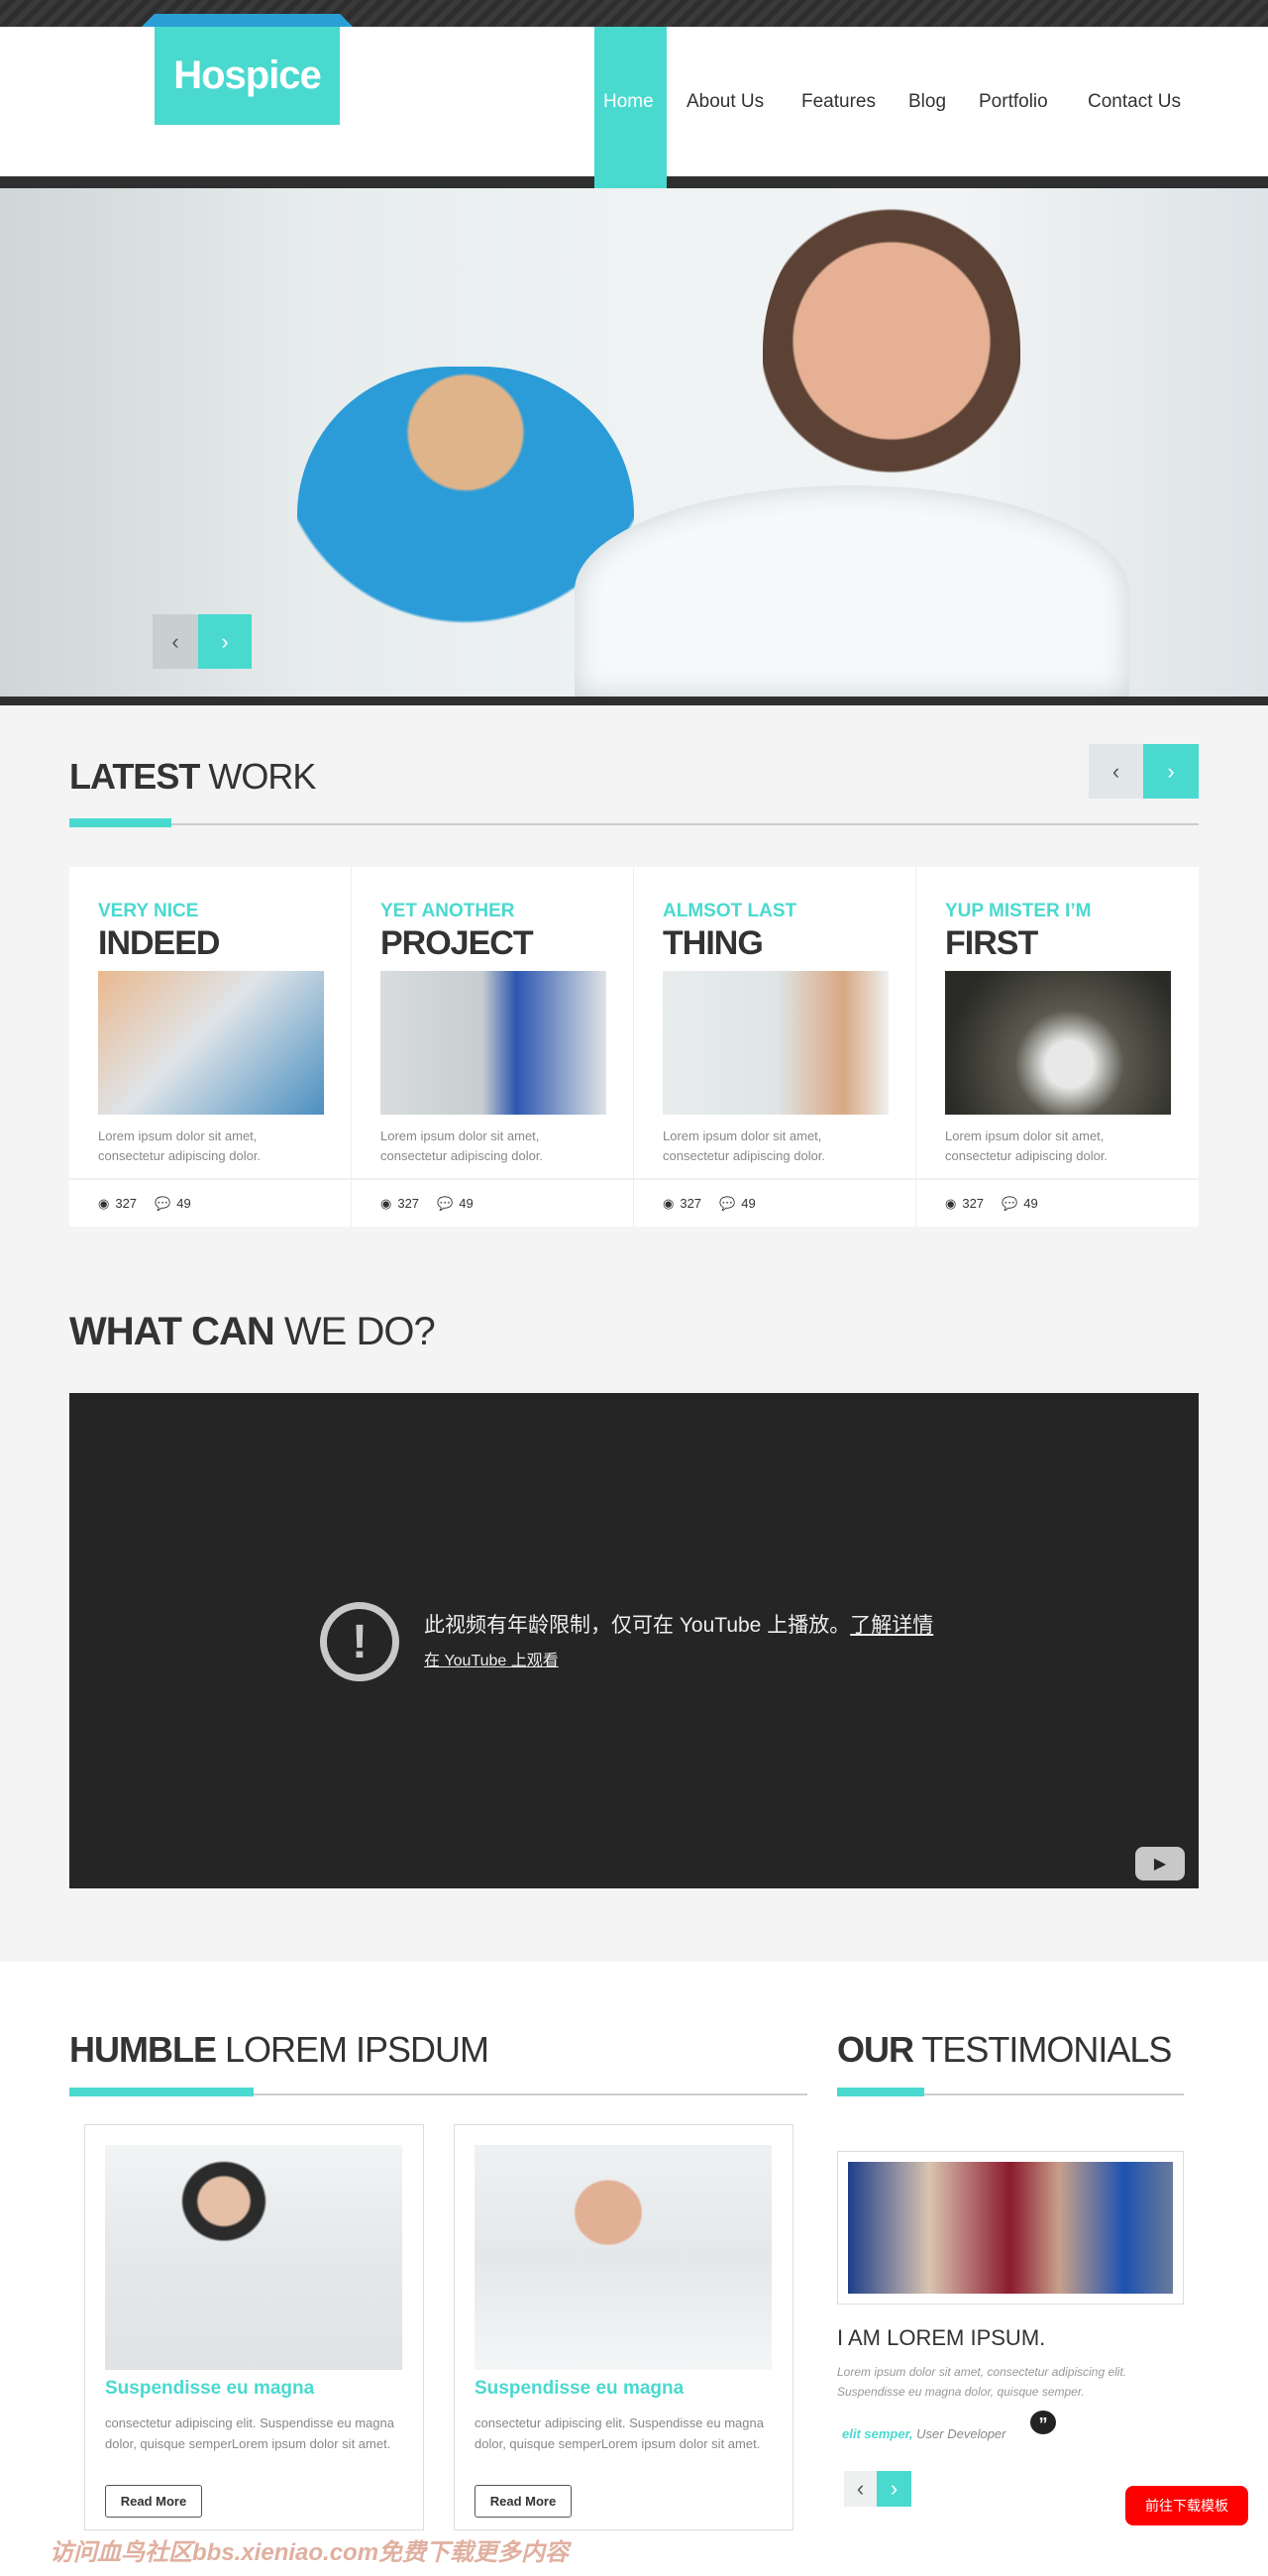 This screenshot has height=2576, width=1268. I want to click on watermark: 访问血鸟社区bbs.xieniao.com免费下载更多内容, so click(310, 2552).